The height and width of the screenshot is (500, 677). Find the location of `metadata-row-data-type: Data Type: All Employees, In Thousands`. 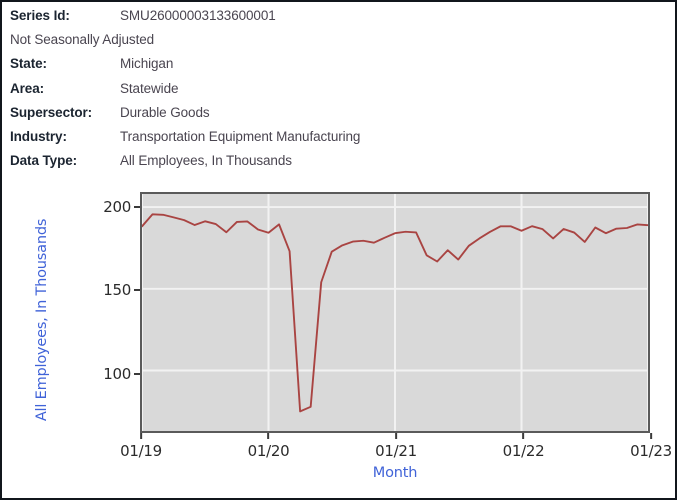

metadata-row-data-type: Data Type: All Employees, In Thousands is located at coordinates (330, 165).